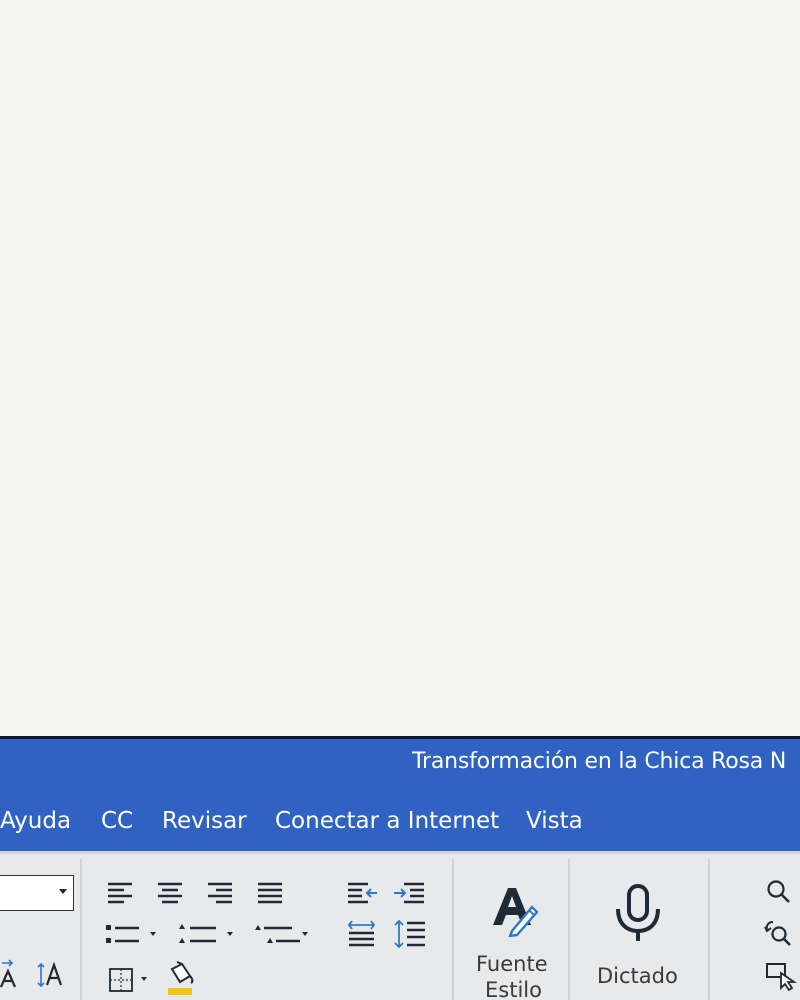 The image size is (800, 1000). What do you see at coordinates (170, 893) in the screenshot?
I see `align-center-icon` at bounding box center [170, 893].